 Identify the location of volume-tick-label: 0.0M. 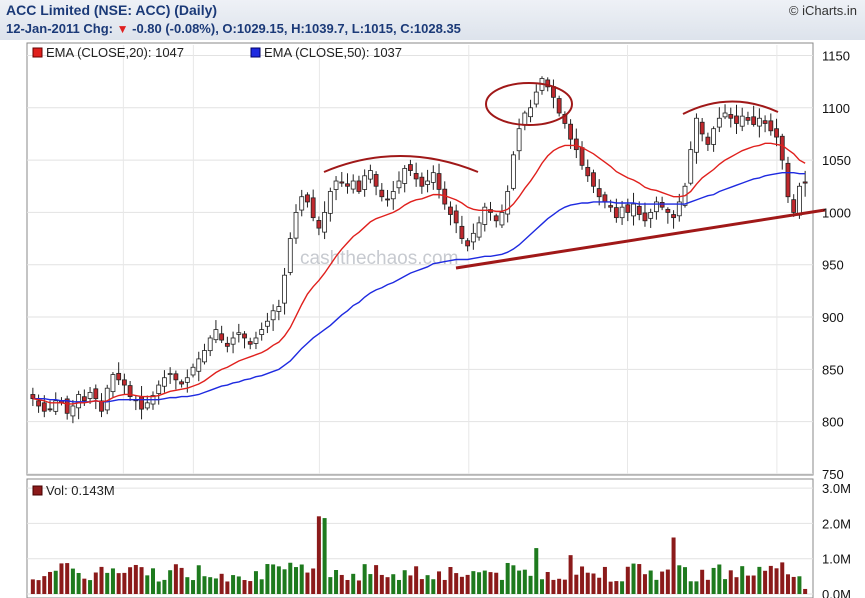
(836, 592).